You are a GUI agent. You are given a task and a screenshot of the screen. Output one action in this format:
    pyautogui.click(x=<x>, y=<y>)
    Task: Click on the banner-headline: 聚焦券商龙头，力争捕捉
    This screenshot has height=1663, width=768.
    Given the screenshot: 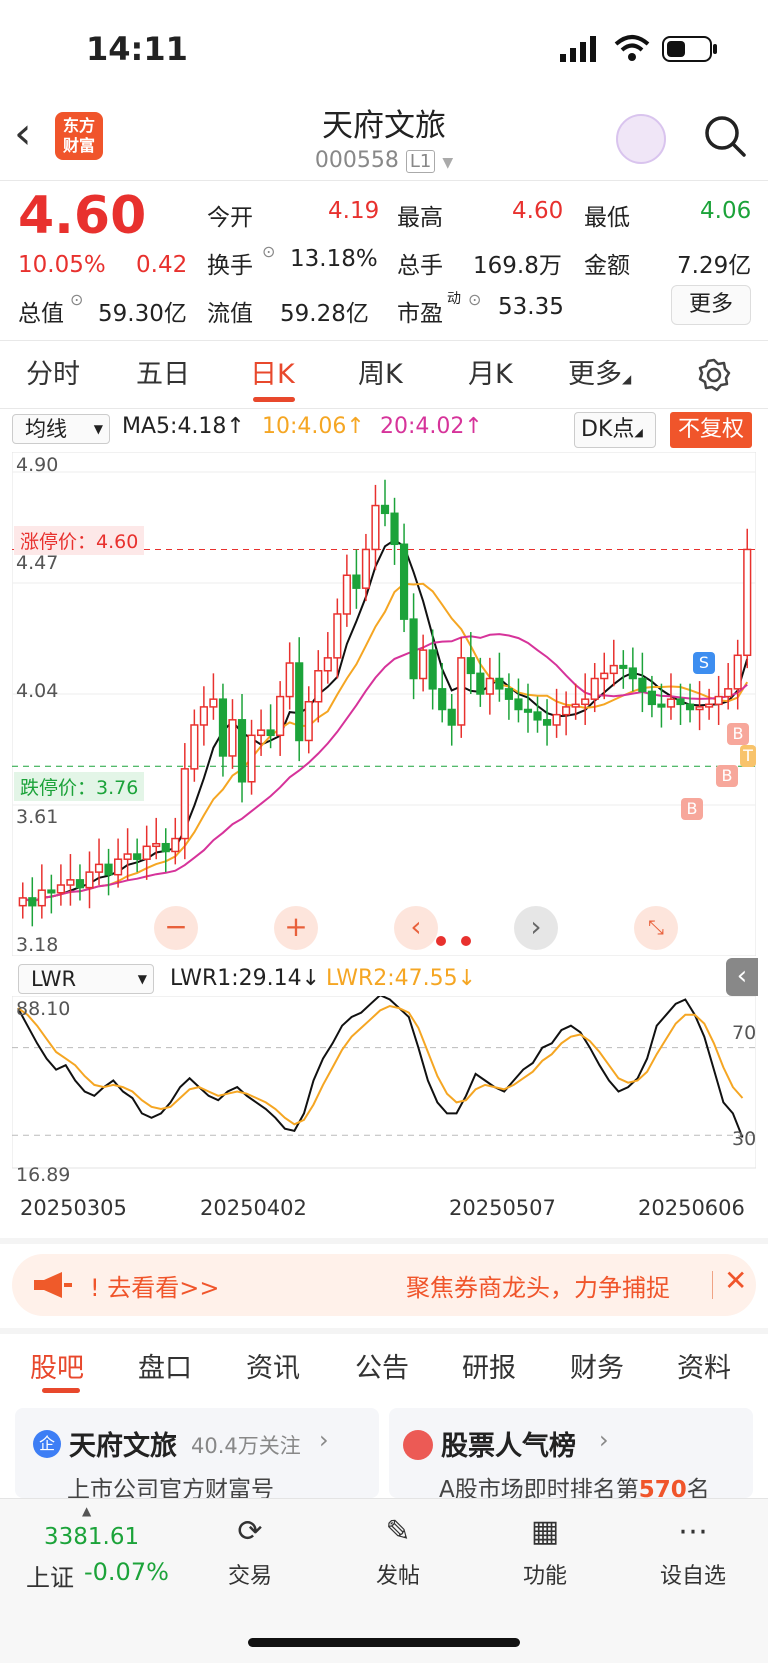 What is the action you would take?
    pyautogui.click(x=538, y=1288)
    